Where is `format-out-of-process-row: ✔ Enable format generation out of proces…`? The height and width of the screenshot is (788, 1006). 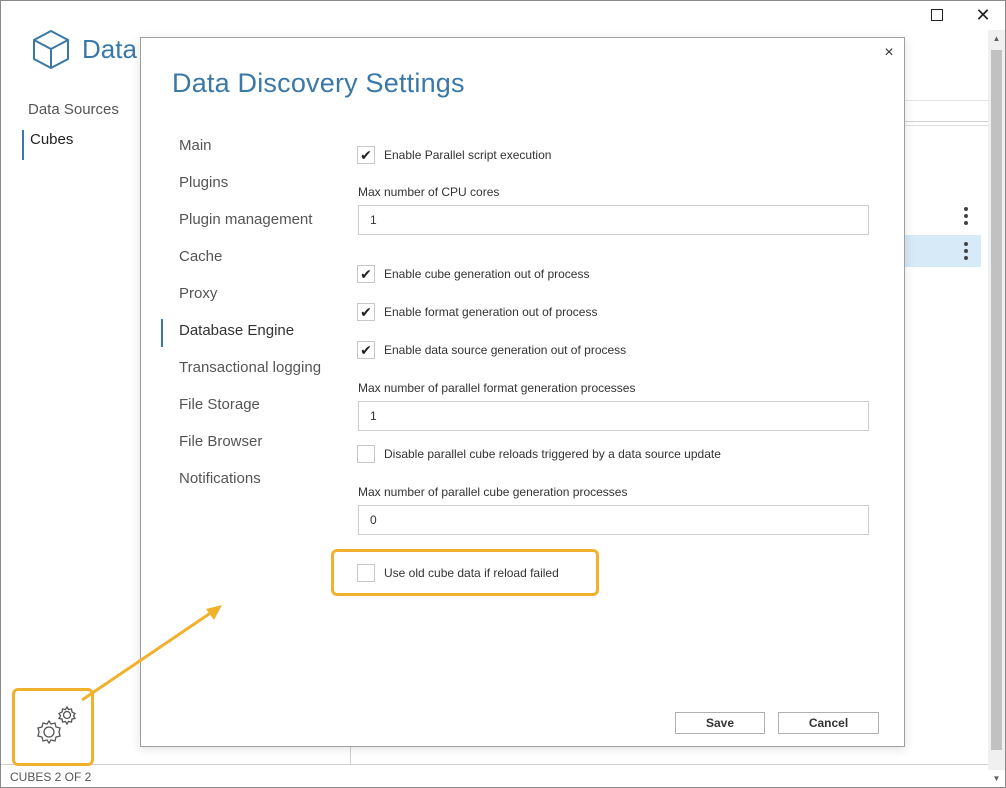 format-out-of-process-row: ✔ Enable format generation out of proces… is located at coordinates (477, 312).